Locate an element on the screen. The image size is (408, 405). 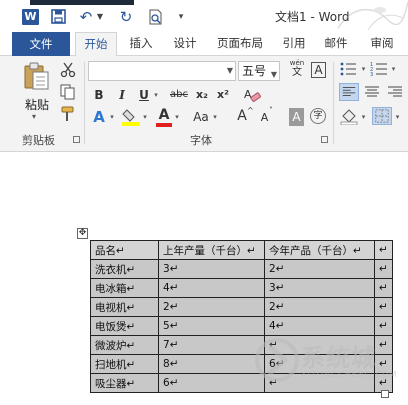
table-header-row: 品名↵ 上年产量（千台）↵ 今年产品（千台）↵ ↵ is located at coordinates (241, 250).